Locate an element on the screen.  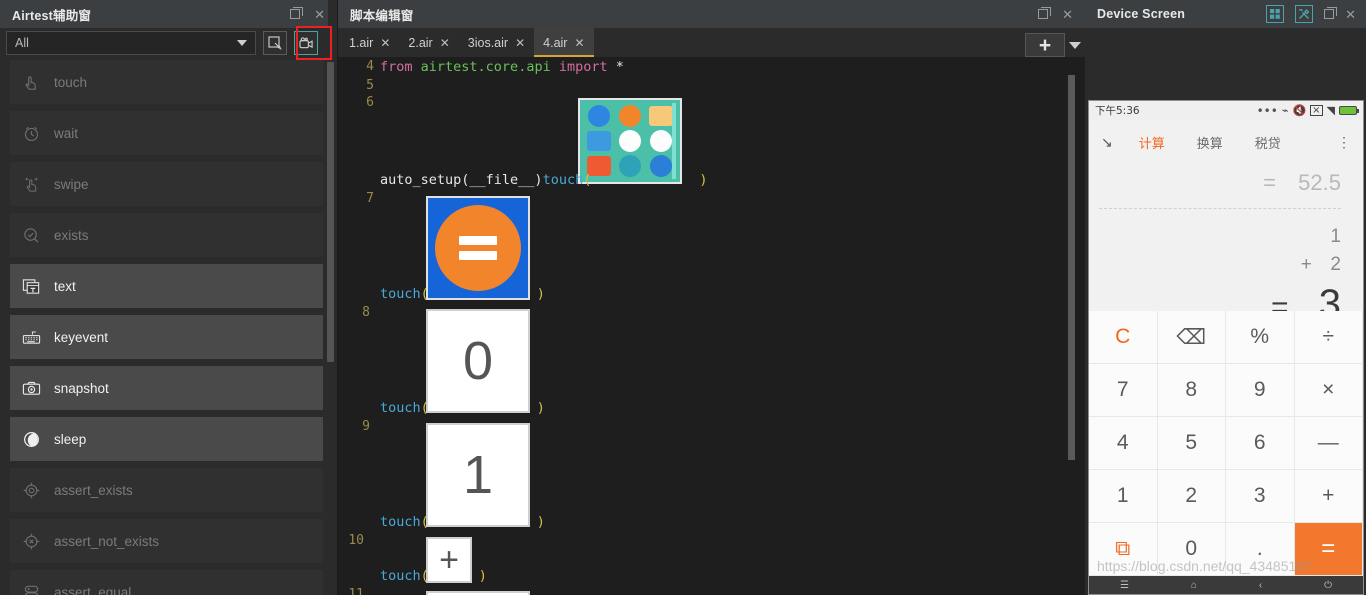
display-divider is located at coordinates (1220, 208).